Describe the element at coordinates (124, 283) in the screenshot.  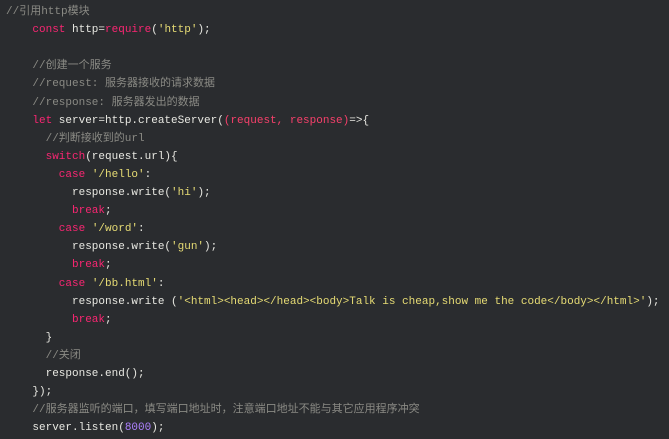
I see `code-string: '/bb.html'` at that location.